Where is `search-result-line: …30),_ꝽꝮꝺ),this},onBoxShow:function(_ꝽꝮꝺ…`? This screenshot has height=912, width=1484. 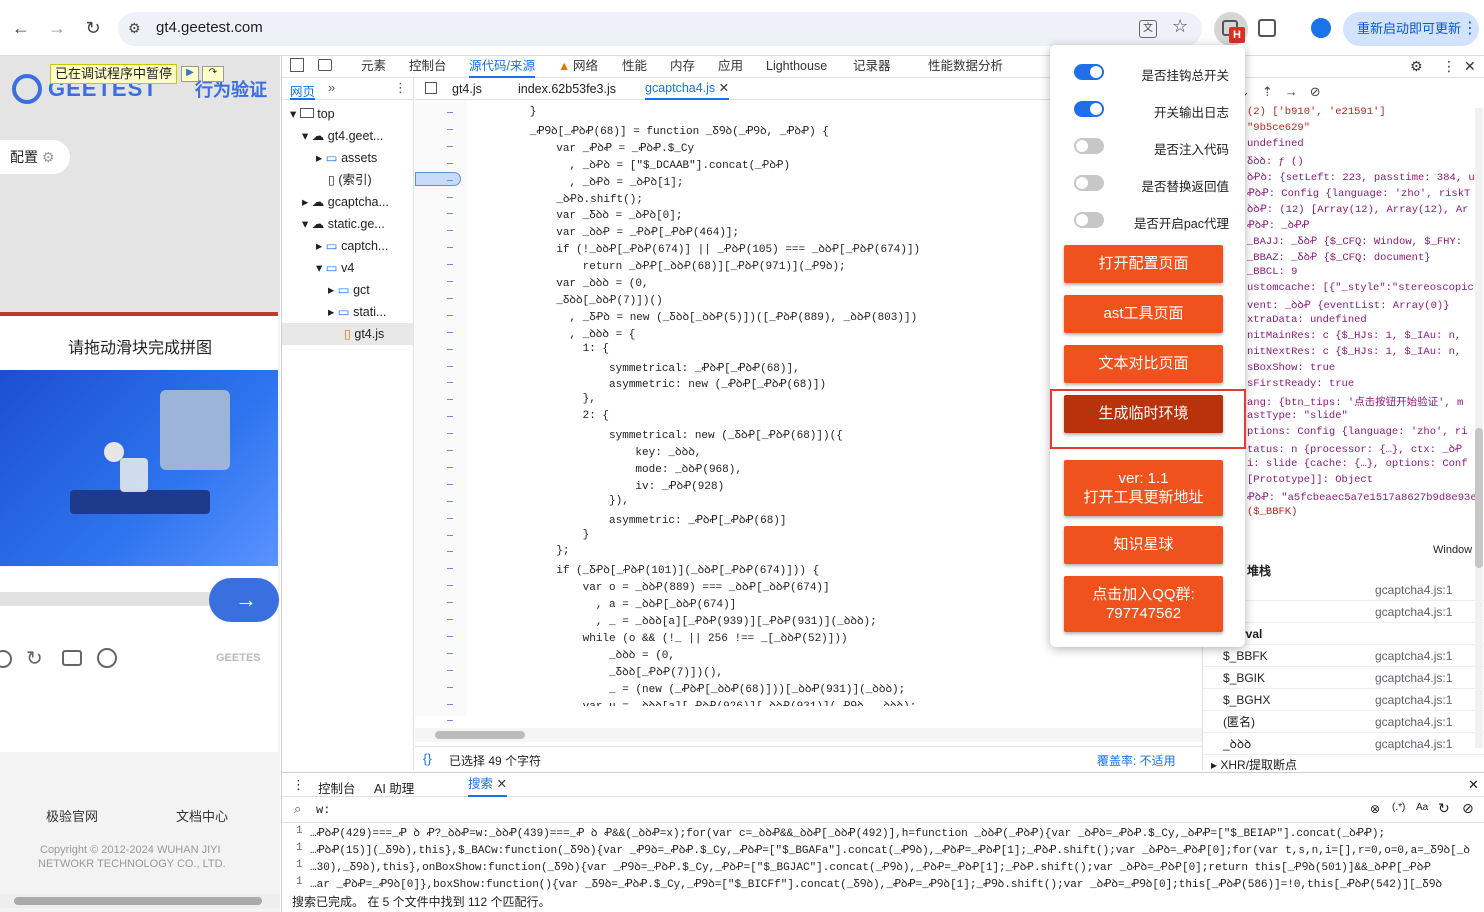
search-result-line: …30),_ꝽꝮꝺ),this},onBoxShow:function(_ꝽꝮꝺ… is located at coordinates (890, 867).